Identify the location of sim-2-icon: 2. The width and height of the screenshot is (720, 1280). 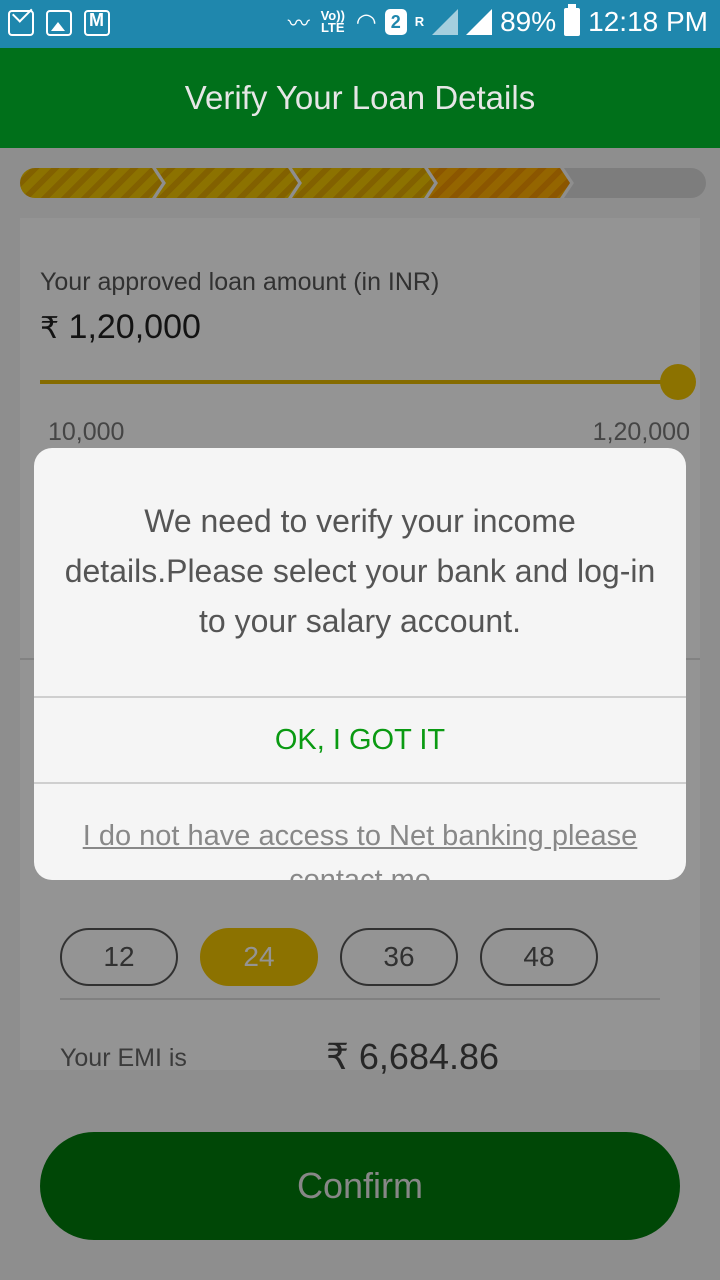
(395, 22).